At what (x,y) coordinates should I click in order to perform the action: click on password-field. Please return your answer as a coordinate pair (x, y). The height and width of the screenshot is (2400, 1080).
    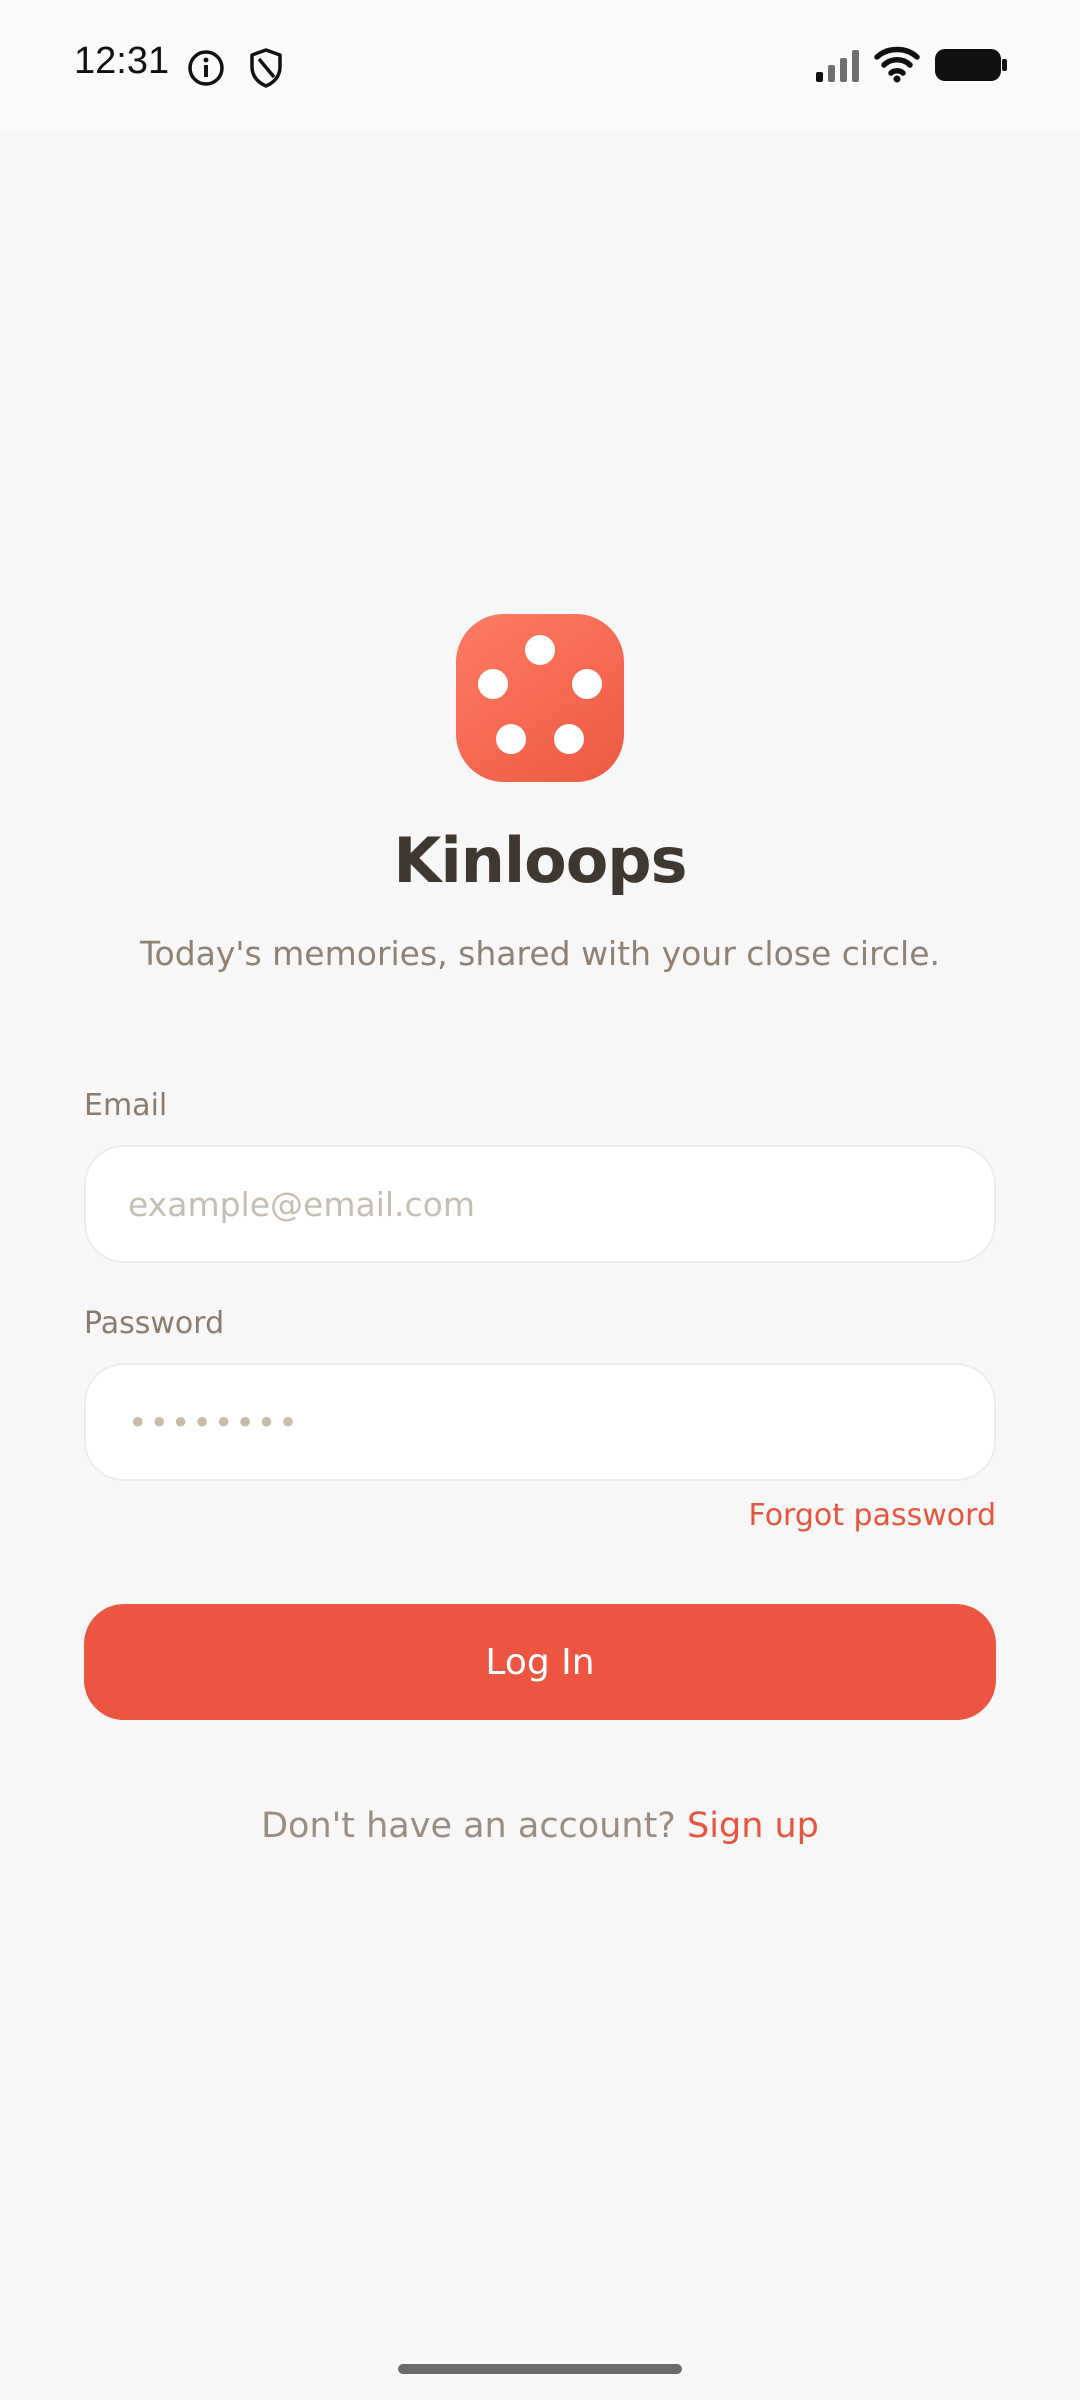
    Looking at the image, I should click on (540, 1422).